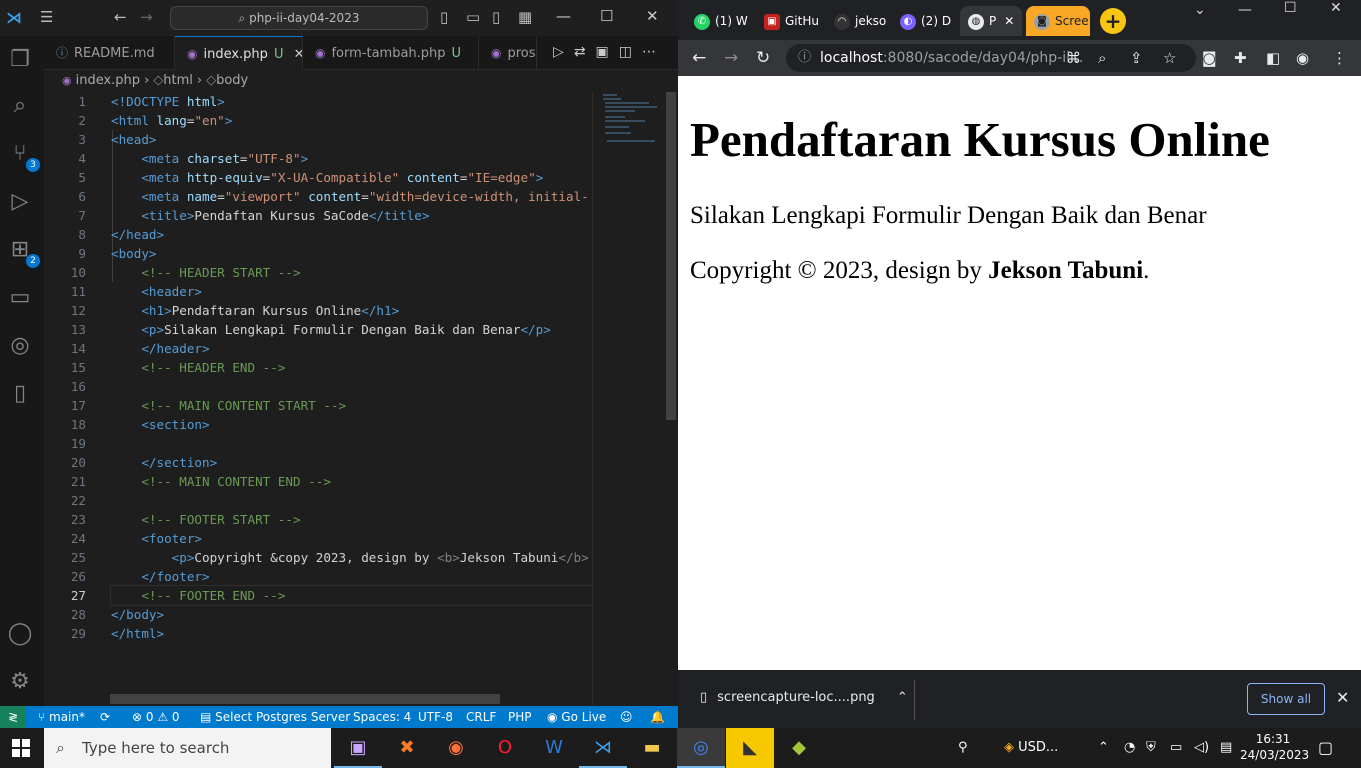 The image size is (1361, 768). I want to click on vscode-logo-icon: ⋊, so click(14, 17).